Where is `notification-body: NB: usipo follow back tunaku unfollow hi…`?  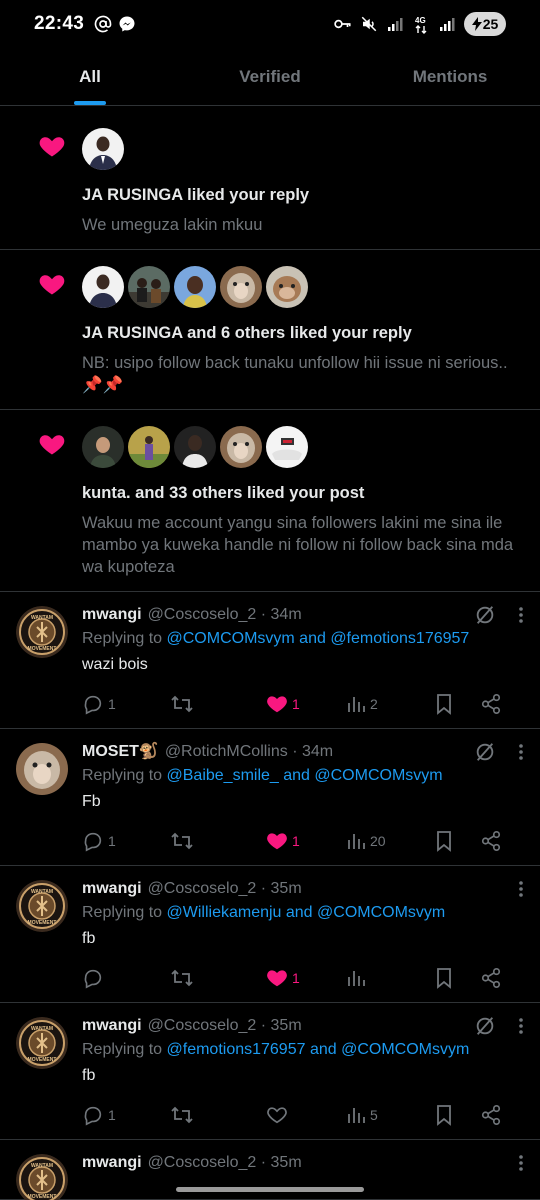 notification-body: NB: usipo follow back tunaku unfollow hi… is located at coordinates (295, 374).